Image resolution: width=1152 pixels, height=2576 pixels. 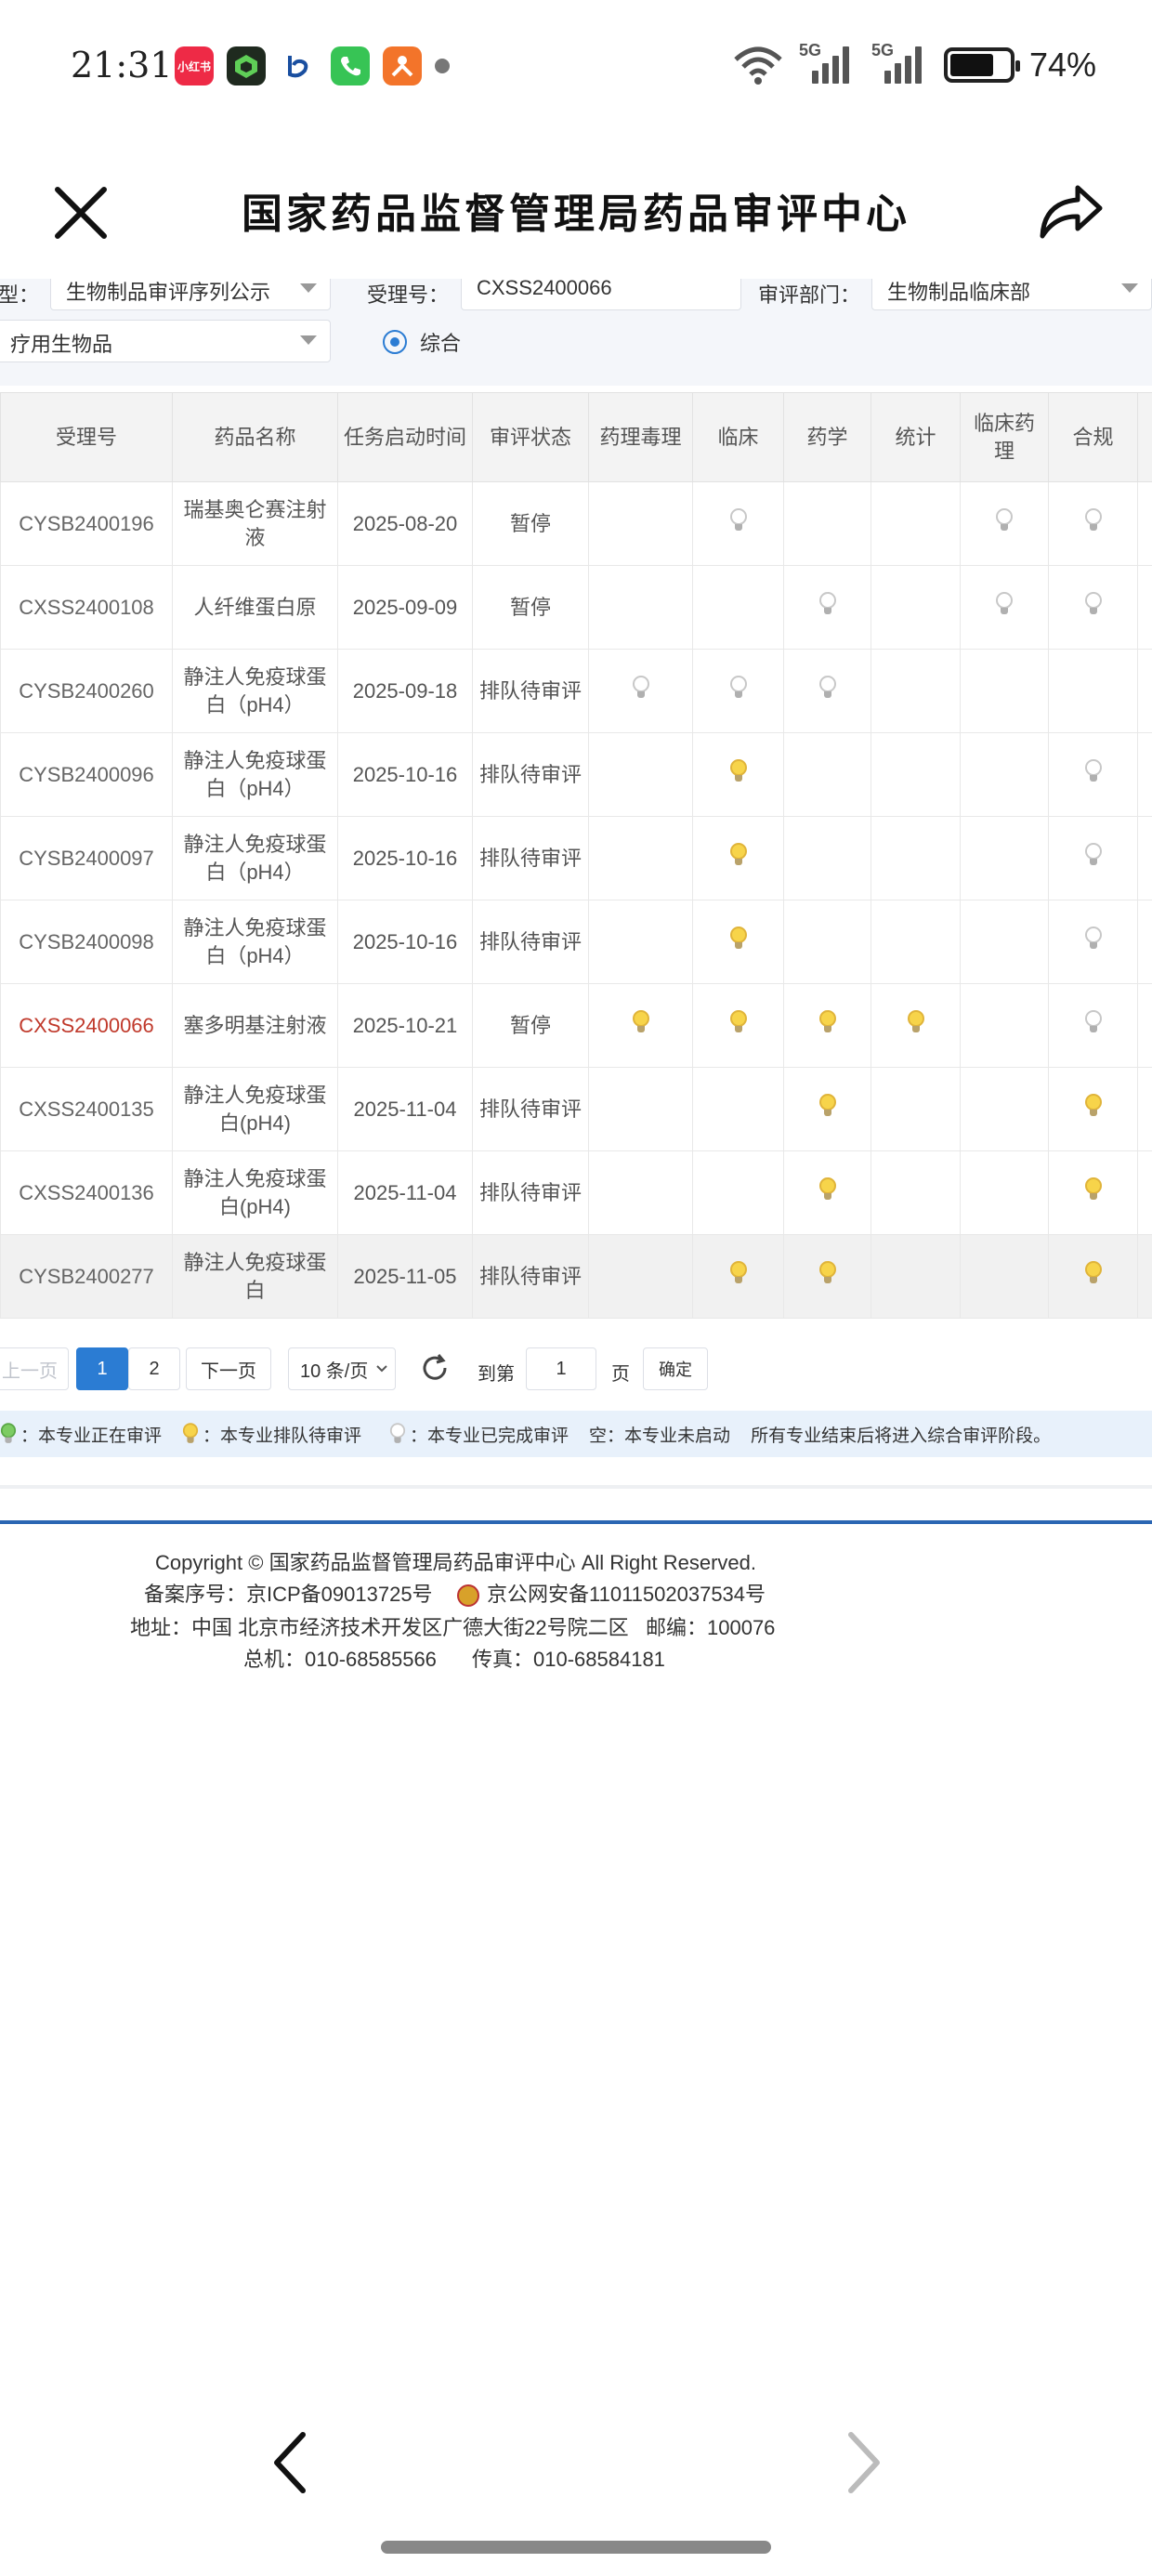 What do you see at coordinates (86, 942) in the screenshot?
I see `accept-number-cell: CYSB2400098` at bounding box center [86, 942].